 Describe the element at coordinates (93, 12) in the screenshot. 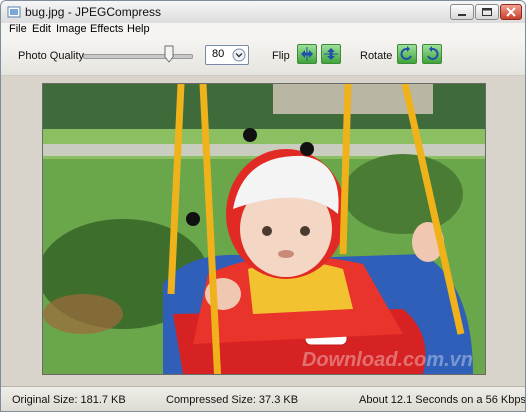

I see `window-title: bug.jpg - JPEGCompress` at that location.